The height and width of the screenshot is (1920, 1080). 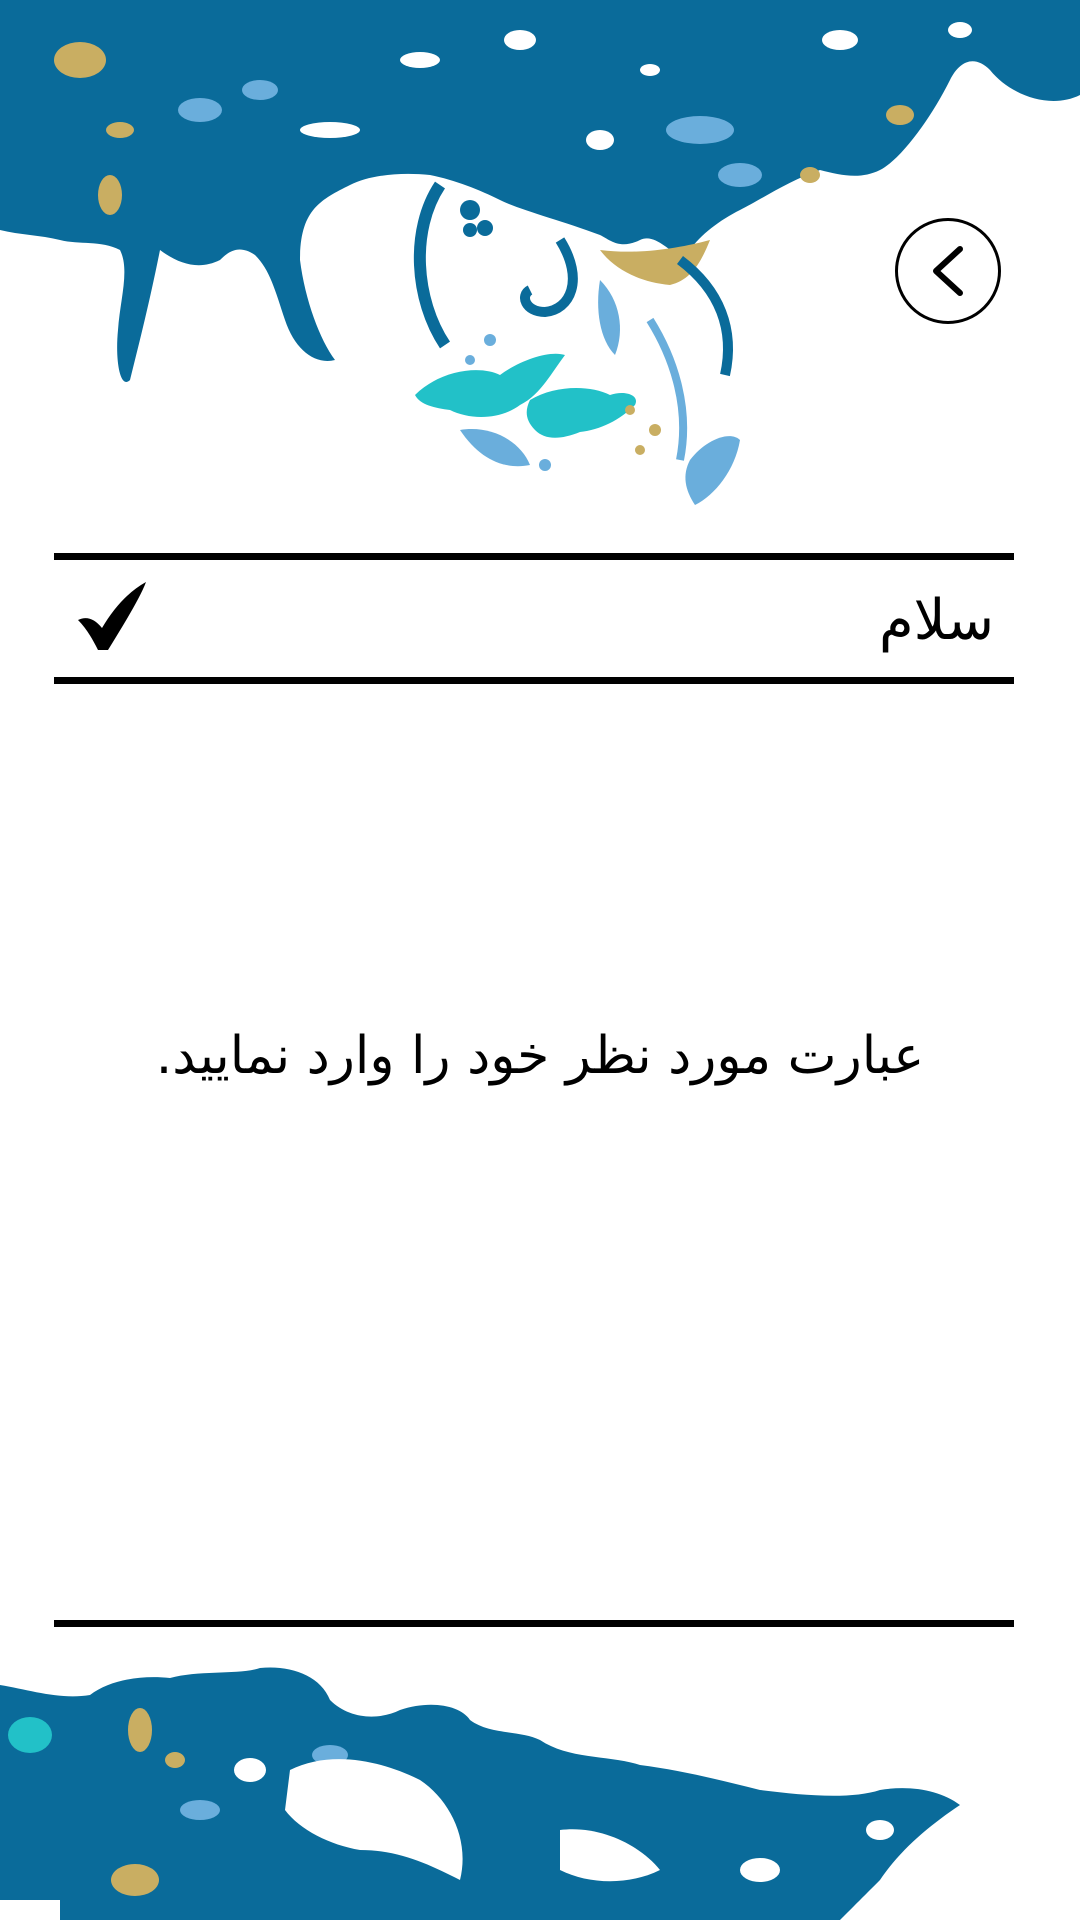 I want to click on back-button, so click(x=948, y=271).